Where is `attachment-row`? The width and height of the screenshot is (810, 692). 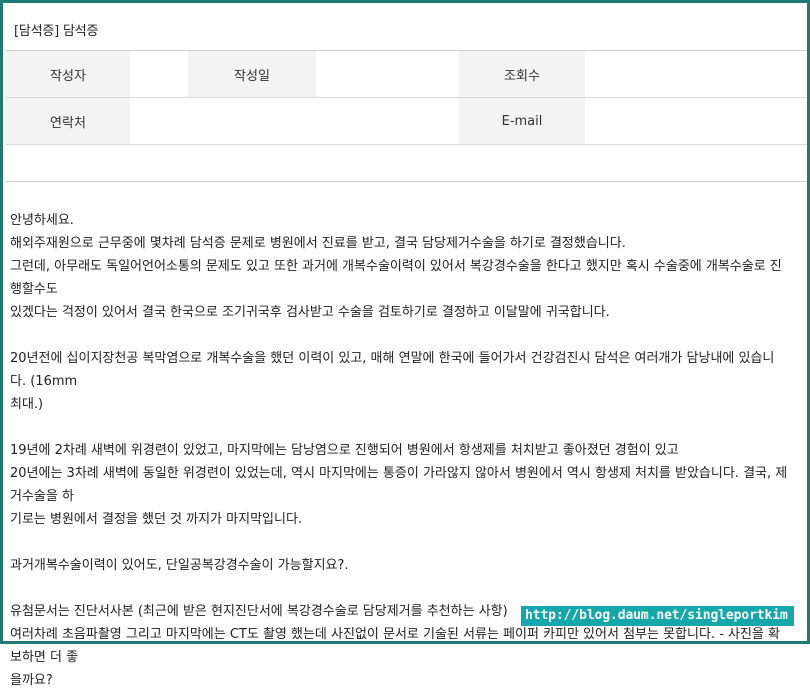 attachment-row is located at coordinates (406, 163).